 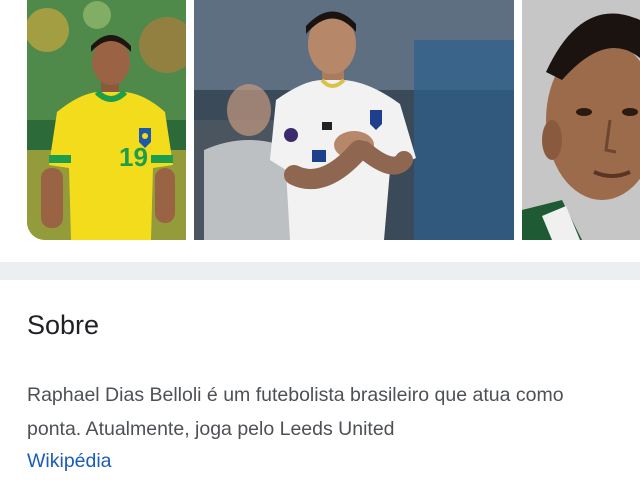 I want to click on section-divider, so click(x=320, y=271).